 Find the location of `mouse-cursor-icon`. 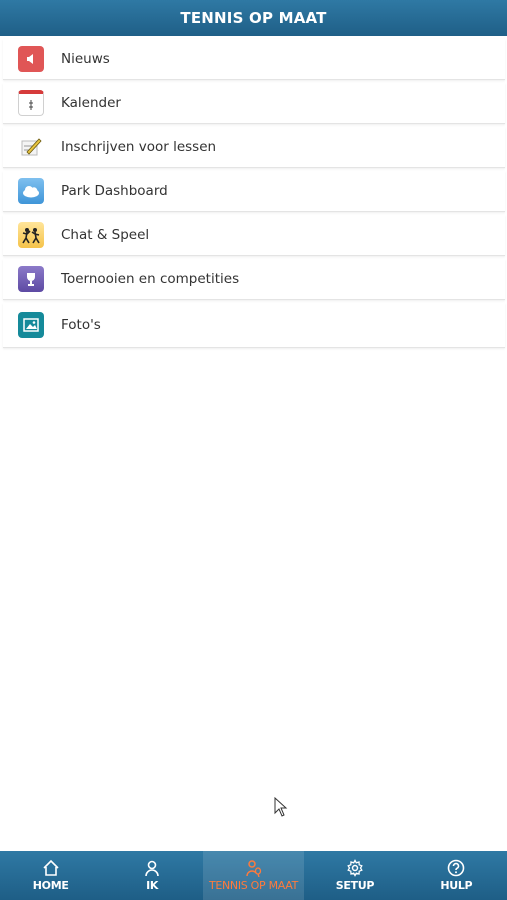

mouse-cursor-icon is located at coordinates (281, 807).